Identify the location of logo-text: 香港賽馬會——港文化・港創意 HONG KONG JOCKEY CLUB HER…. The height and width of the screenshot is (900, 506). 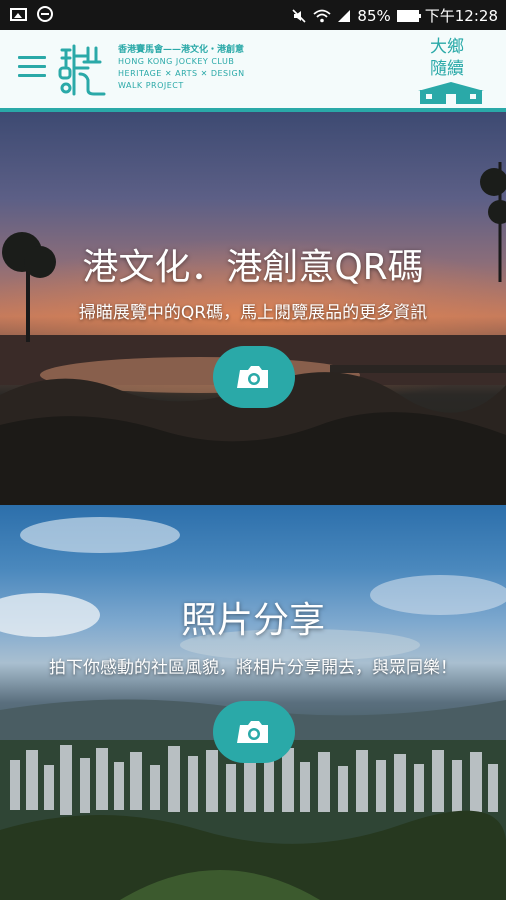
(181, 68).